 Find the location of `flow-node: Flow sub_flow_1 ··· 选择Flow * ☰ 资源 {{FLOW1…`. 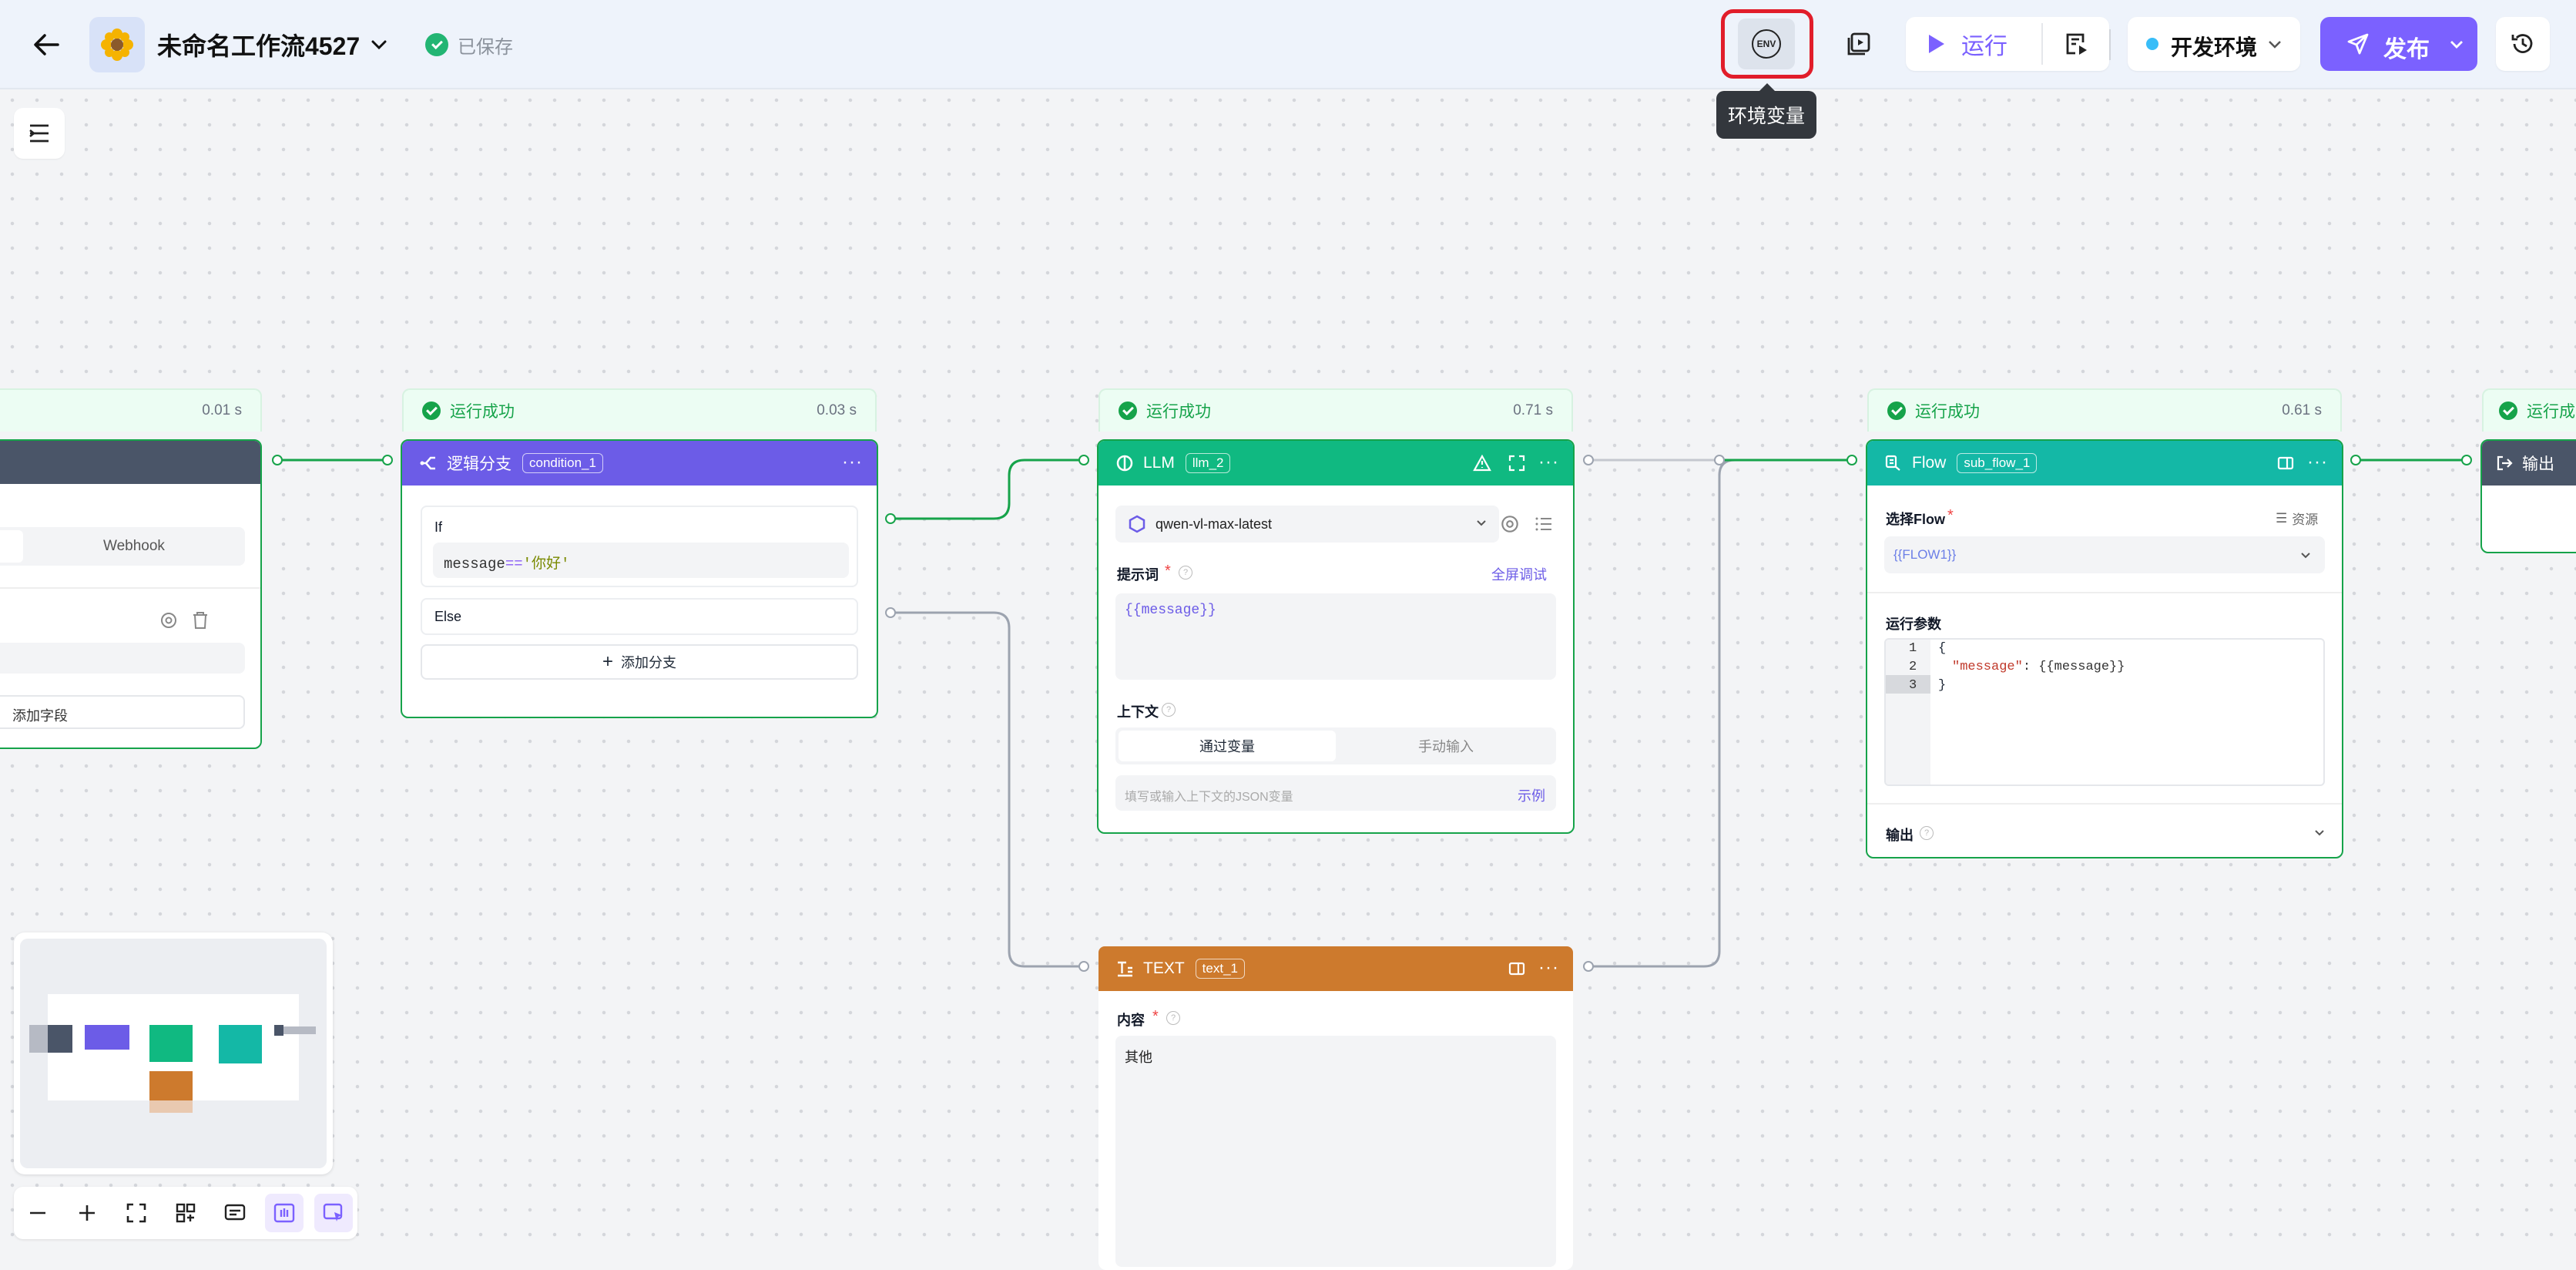

flow-node: Flow sub_flow_1 ··· 选择Flow * ☰ 资源 {{FLOW1… is located at coordinates (2104, 649).